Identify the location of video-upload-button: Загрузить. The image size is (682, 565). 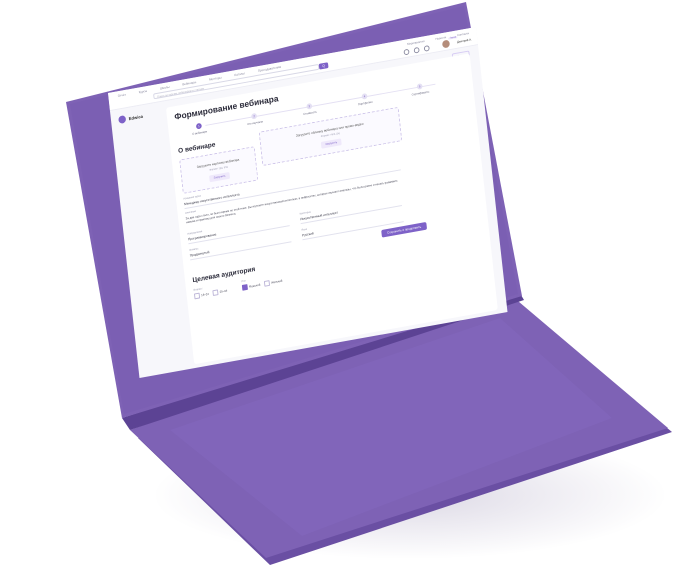
(331, 143).